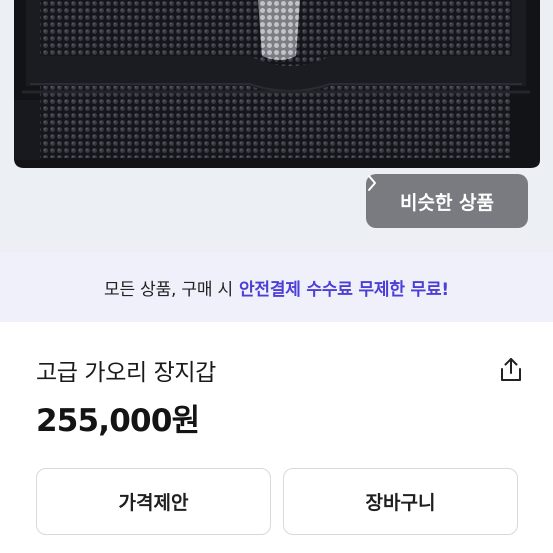  I want to click on share-icon, so click(511, 369).